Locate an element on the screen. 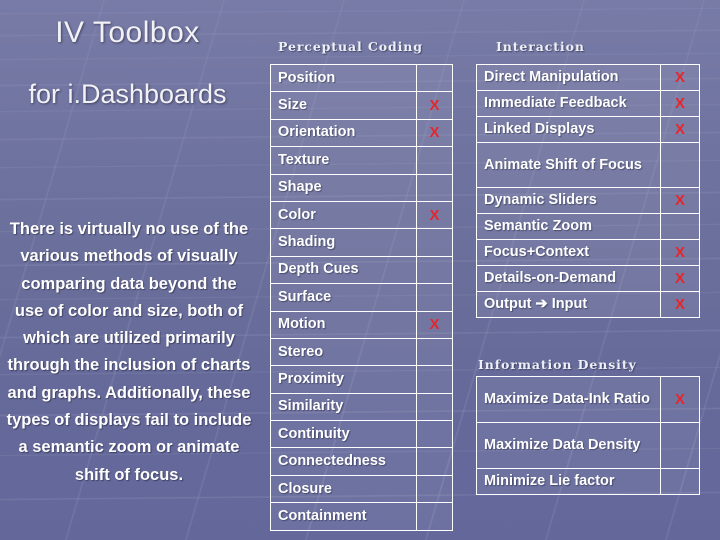 Image resolution: width=720 pixels, height=540 pixels. section-header-perceptual-coding: Perceptual Coding is located at coordinates (350, 46).